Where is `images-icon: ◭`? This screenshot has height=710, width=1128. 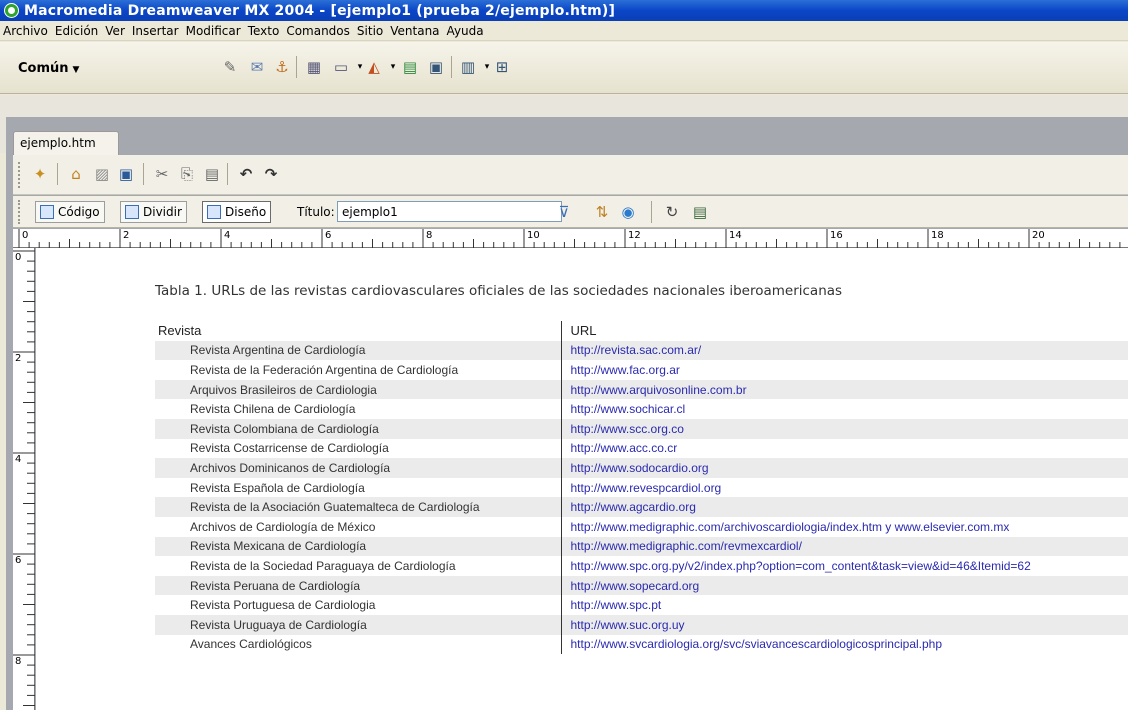
images-icon: ◭ is located at coordinates (374, 67).